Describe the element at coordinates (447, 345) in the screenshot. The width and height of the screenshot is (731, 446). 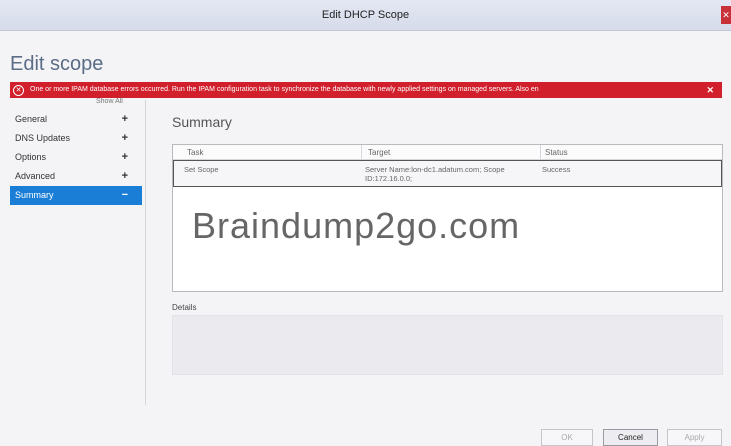
I see `details-pane` at that location.